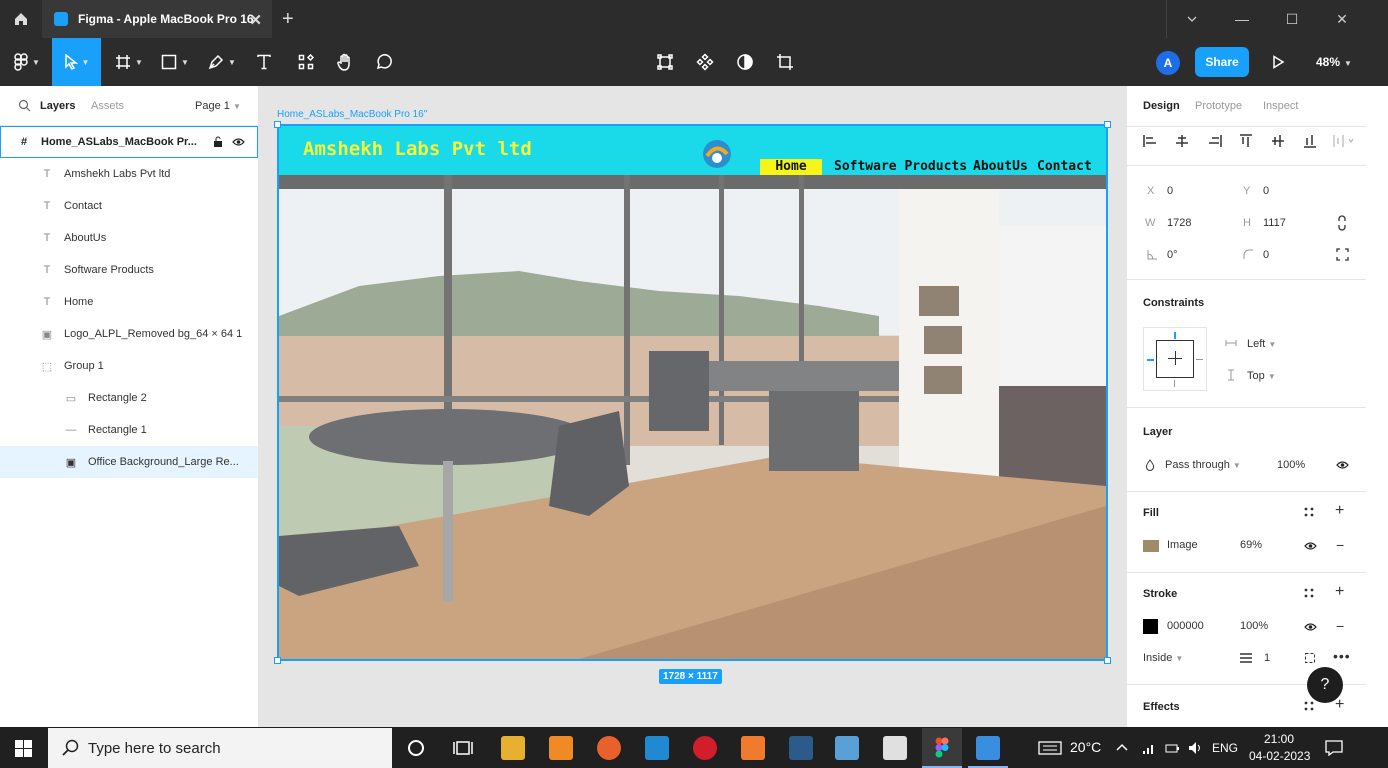  I want to click on layer-row-image: ▣ Logo_ALPL_Removed bg_64 × 64 1, so click(129, 334).